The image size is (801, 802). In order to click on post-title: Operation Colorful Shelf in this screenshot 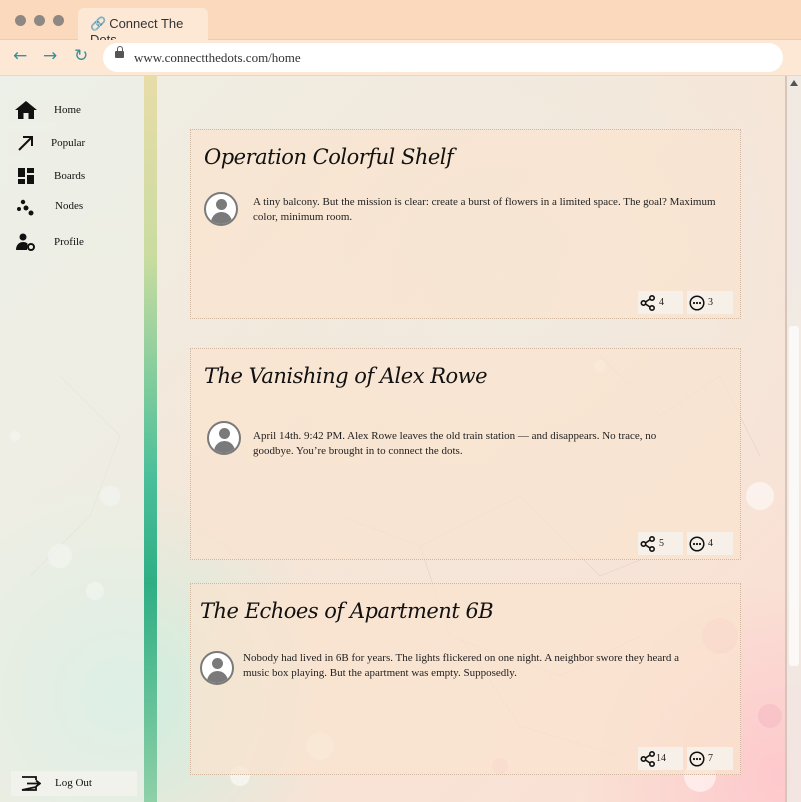, I will do `click(329, 157)`.